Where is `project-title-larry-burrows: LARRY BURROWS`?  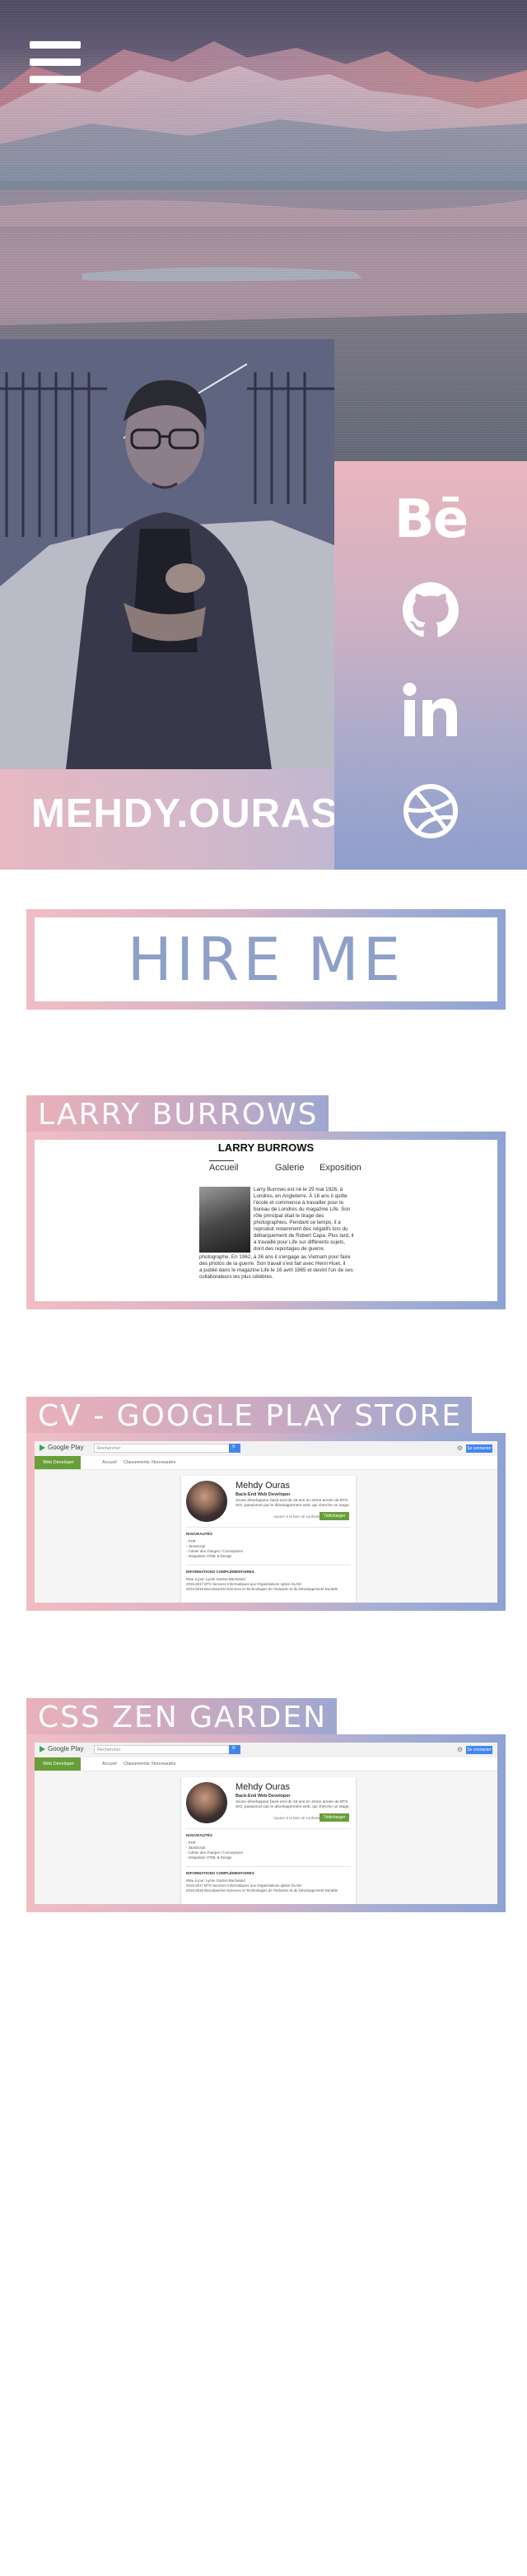
project-title-larry-burrows: LARRY BURROWS is located at coordinates (177, 1115).